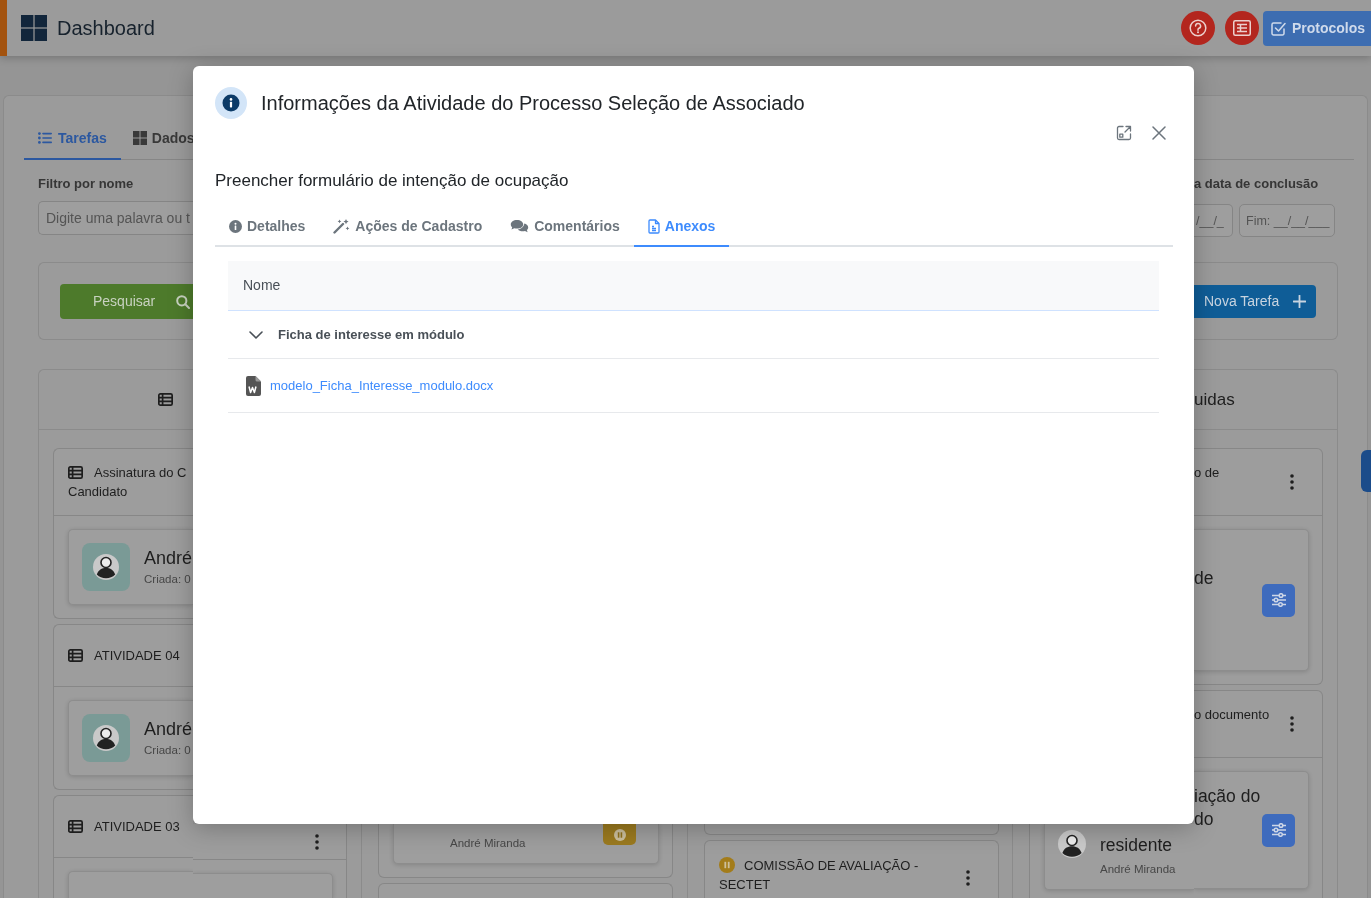  What do you see at coordinates (1316, 28) in the screenshot?
I see `protocols-button: Protocolos` at bounding box center [1316, 28].